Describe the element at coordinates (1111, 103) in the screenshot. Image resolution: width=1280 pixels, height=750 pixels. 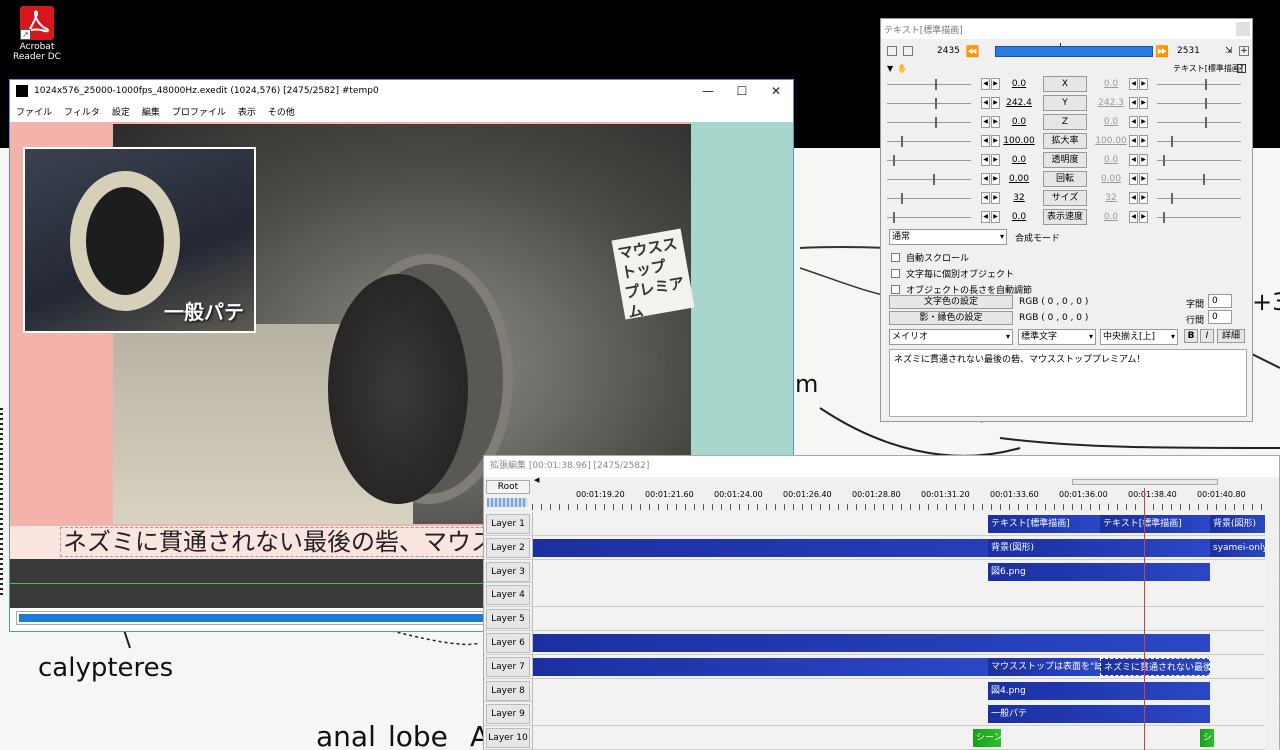
I see `param-right-value: 242.3` at that location.